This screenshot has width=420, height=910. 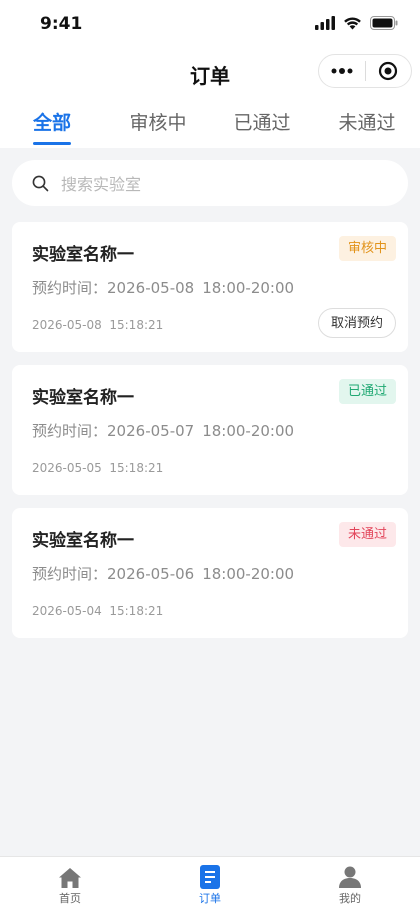 I want to click on mini-program-capsule, so click(x=365, y=71).